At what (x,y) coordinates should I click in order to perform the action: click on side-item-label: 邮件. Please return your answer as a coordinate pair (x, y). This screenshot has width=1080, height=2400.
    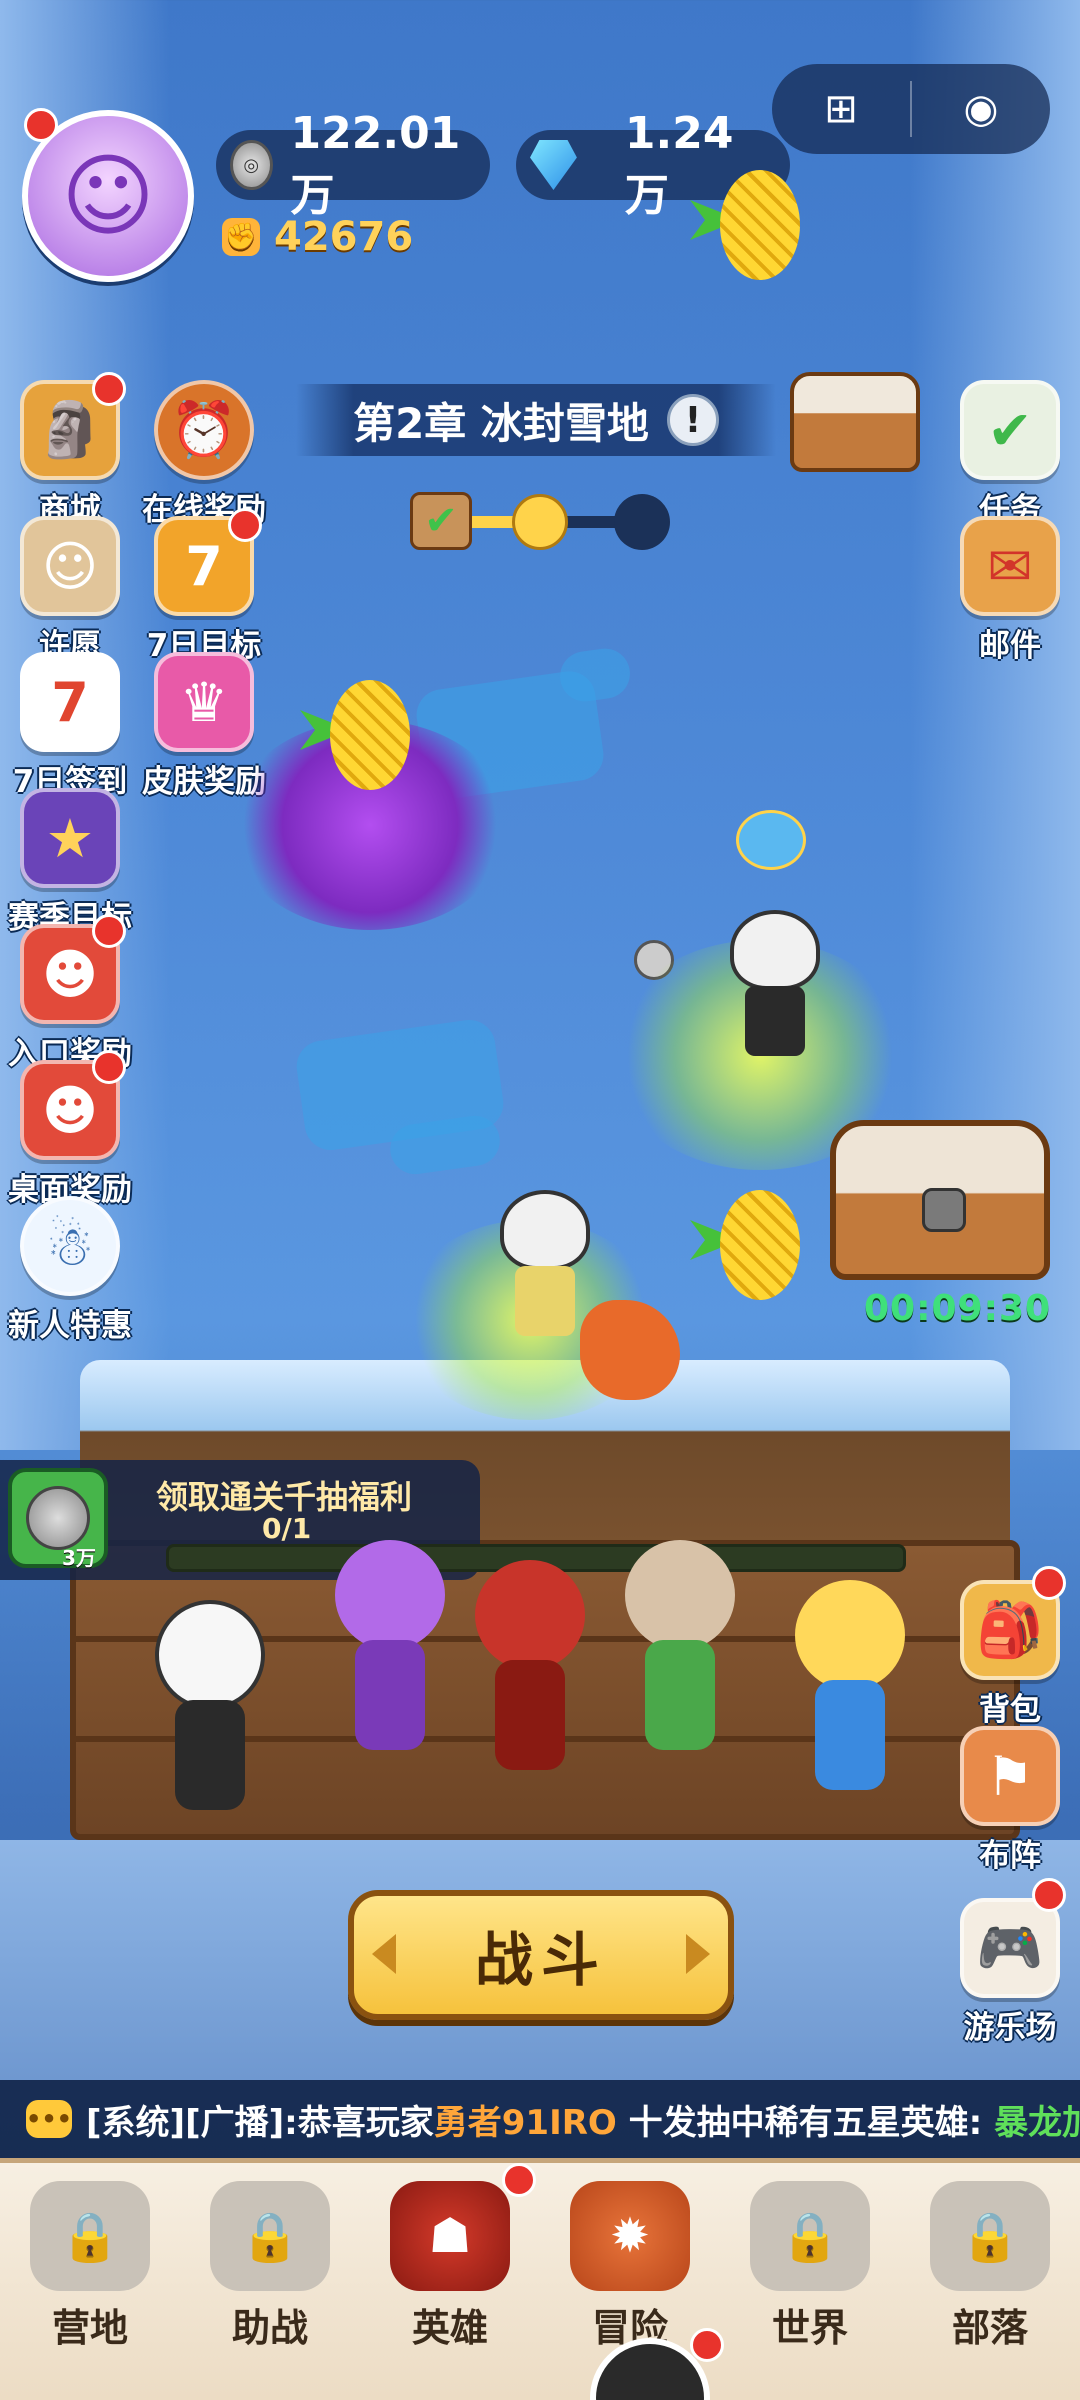
    Looking at the image, I should click on (1010, 646).